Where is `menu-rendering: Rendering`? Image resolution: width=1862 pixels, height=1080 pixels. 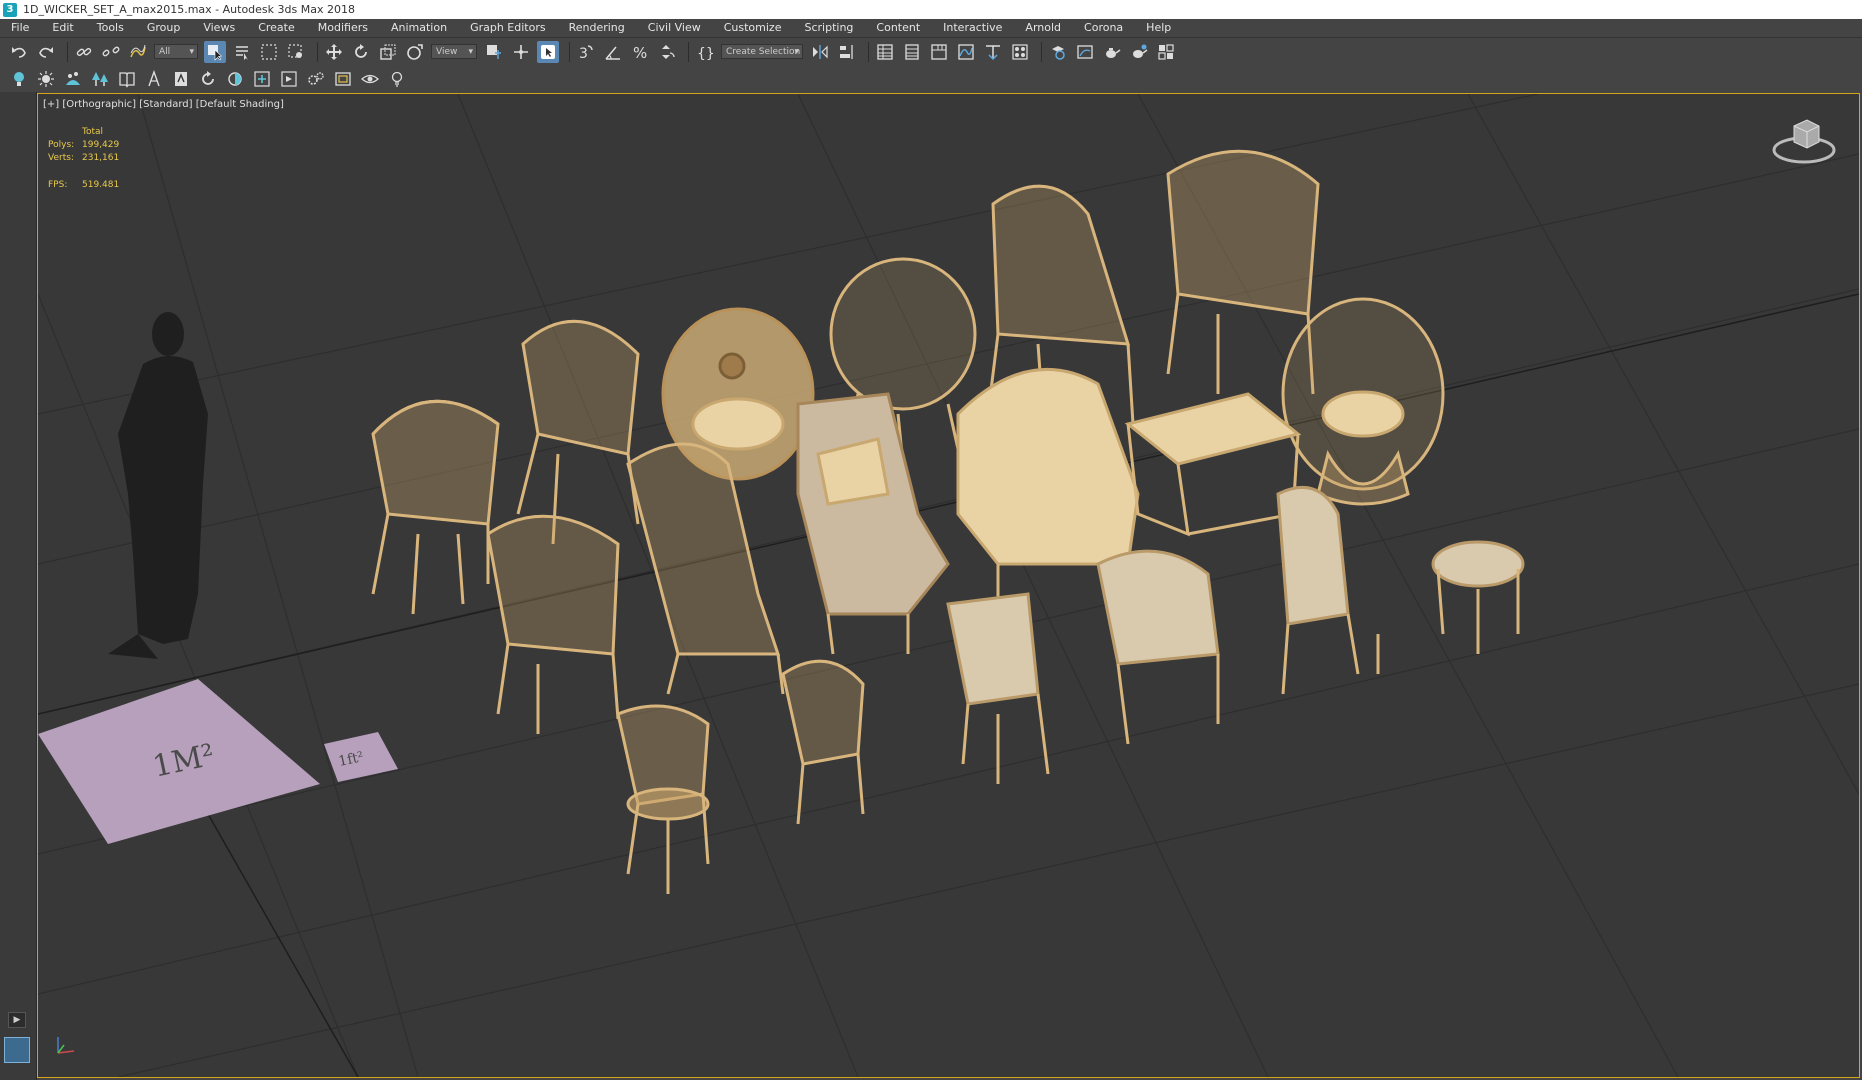
menu-rendering: Rendering is located at coordinates (597, 28).